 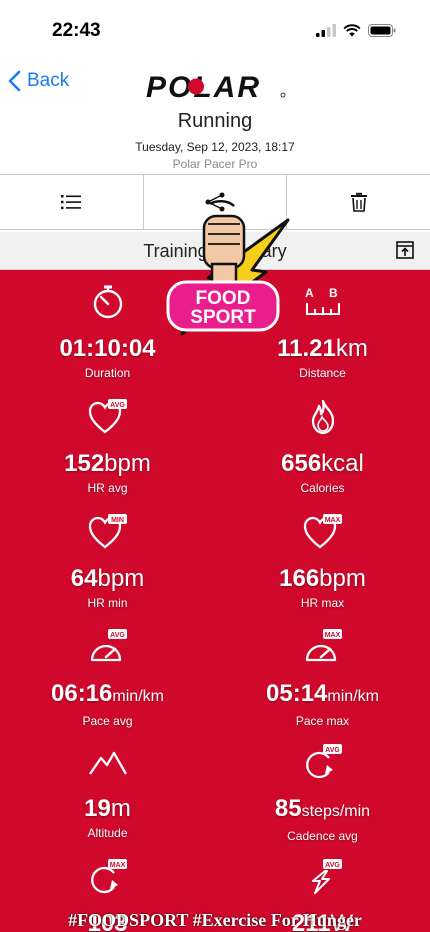 What do you see at coordinates (342, 463) in the screenshot?
I see `metric-unit: kcal` at bounding box center [342, 463].